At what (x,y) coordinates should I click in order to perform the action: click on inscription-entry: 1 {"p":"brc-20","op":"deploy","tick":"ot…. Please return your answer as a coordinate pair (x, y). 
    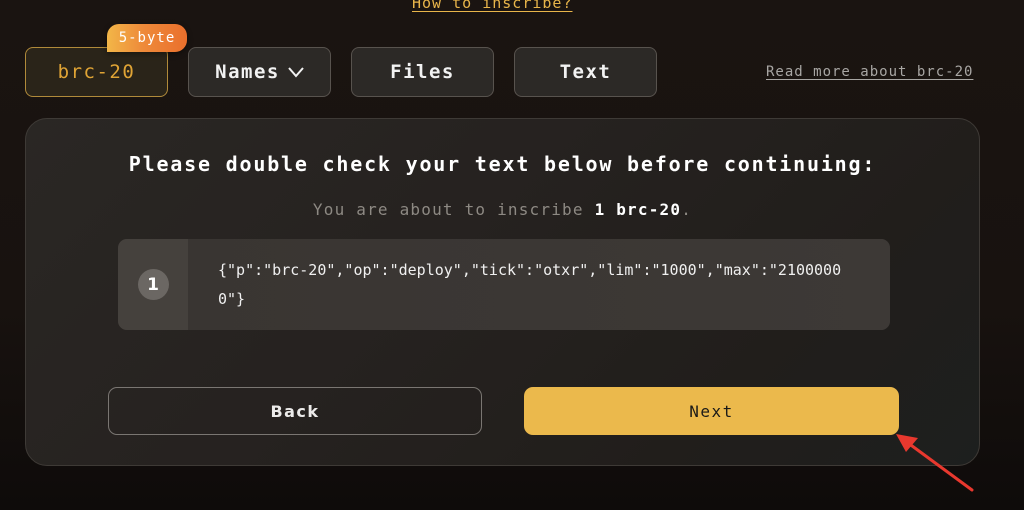
    Looking at the image, I should click on (504, 284).